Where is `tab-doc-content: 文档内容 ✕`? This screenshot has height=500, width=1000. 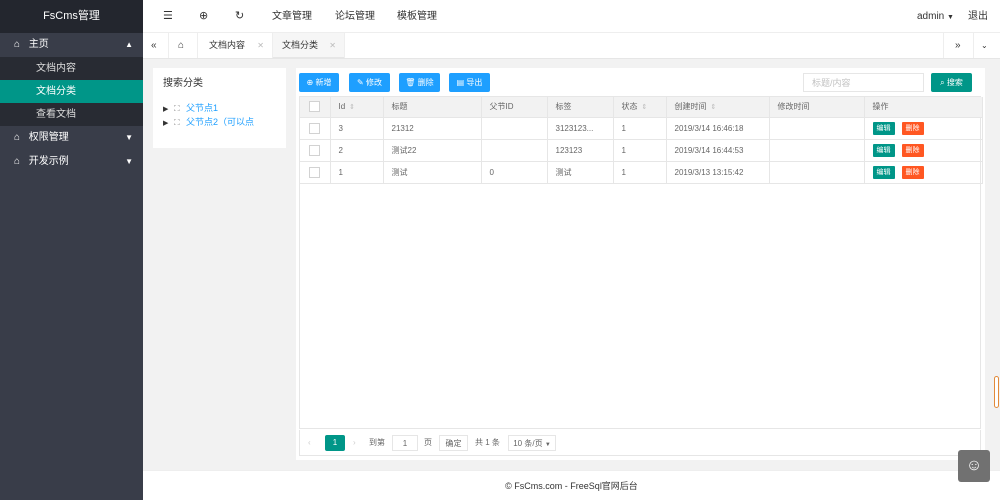
tab-doc-content: 文档内容 ✕ is located at coordinates (236, 45).